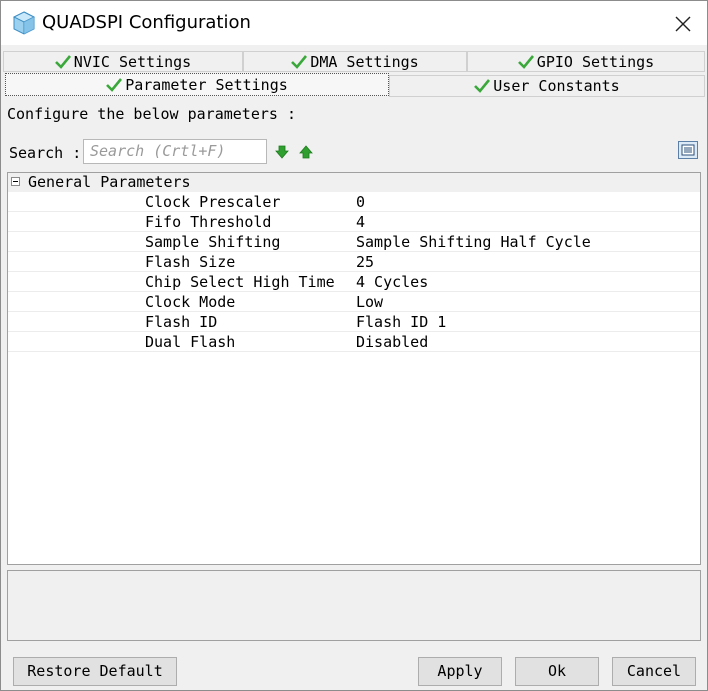 Image resolution: width=708 pixels, height=691 pixels. What do you see at coordinates (45, 153) in the screenshot?
I see `search-label: Search :` at bounding box center [45, 153].